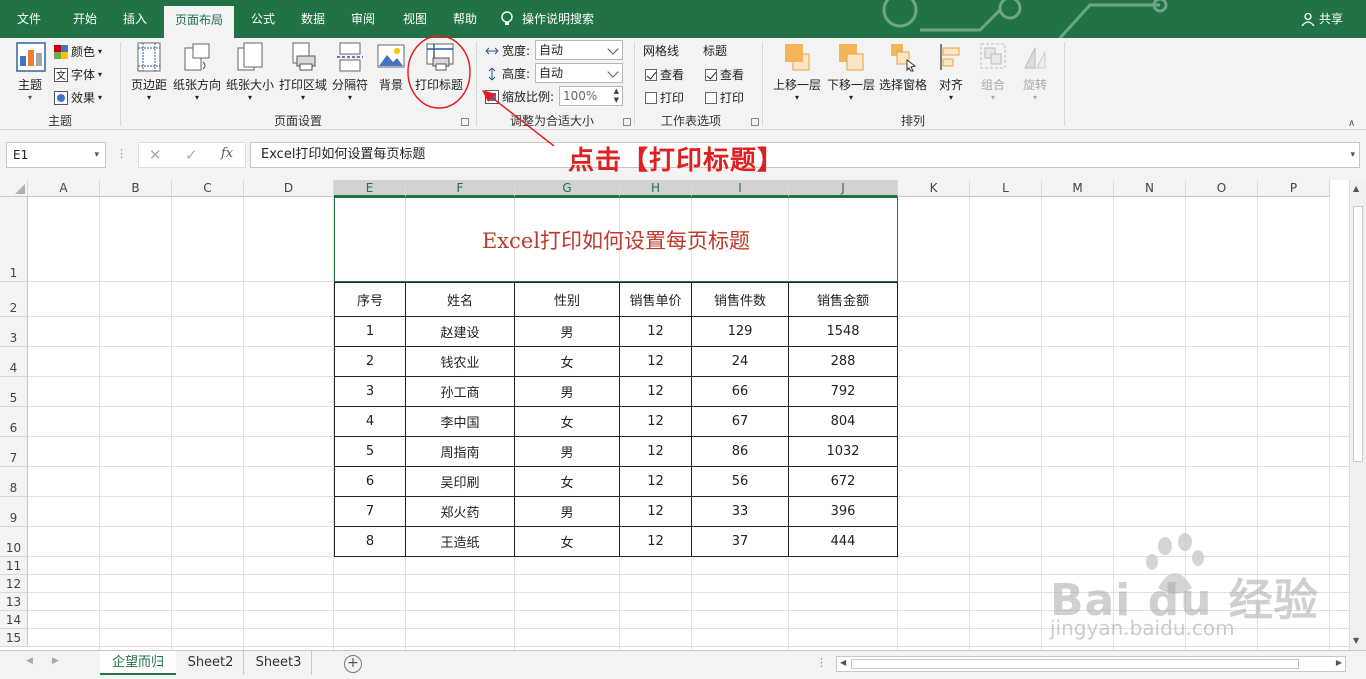 The height and width of the screenshot is (679, 1366). Describe the element at coordinates (740, 422) in the screenshot. I see `table-cell: 67` at that location.